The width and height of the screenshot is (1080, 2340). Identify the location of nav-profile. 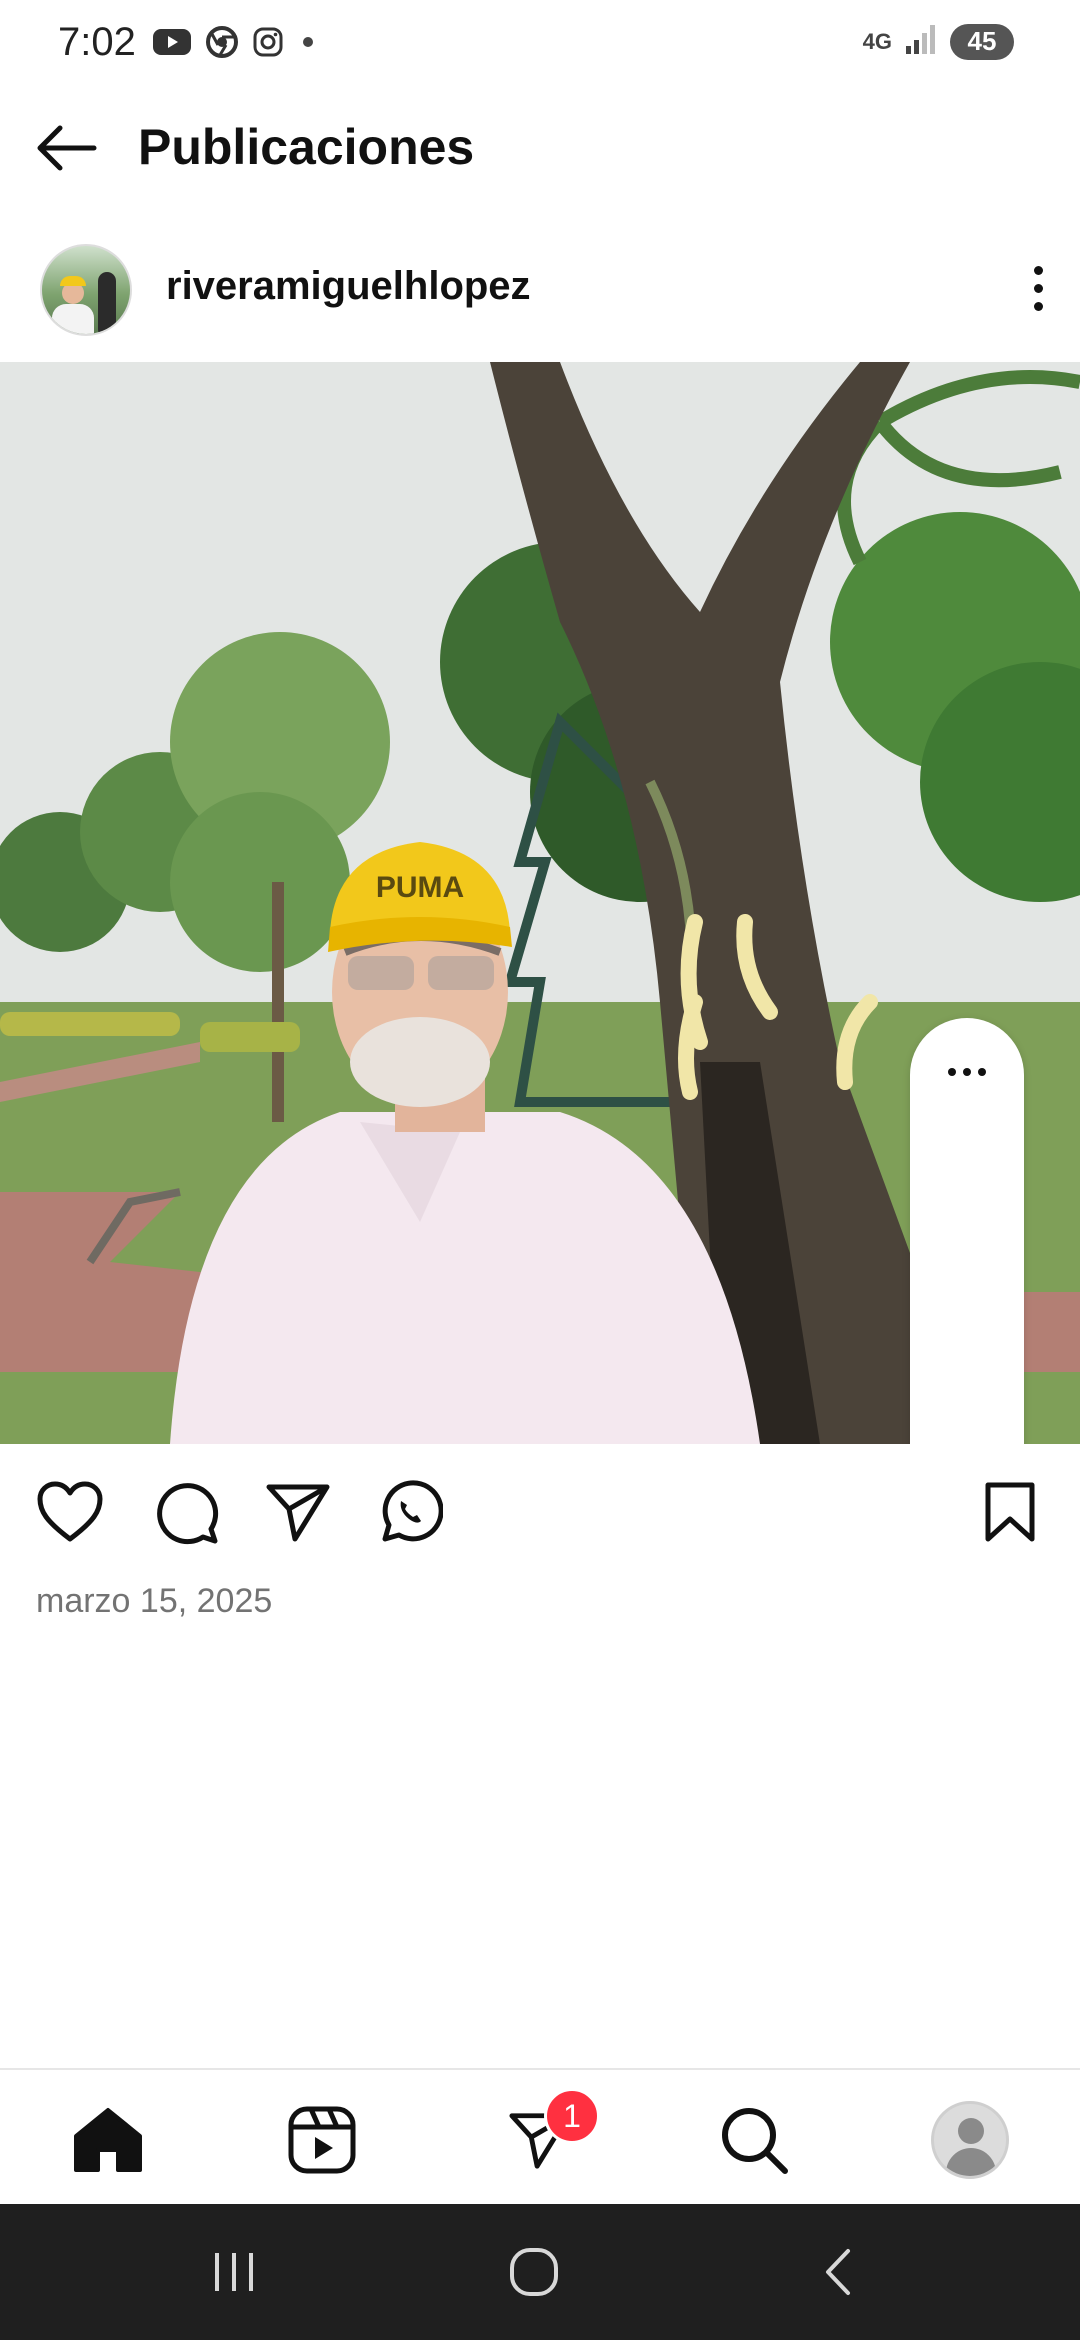
(970, 2140).